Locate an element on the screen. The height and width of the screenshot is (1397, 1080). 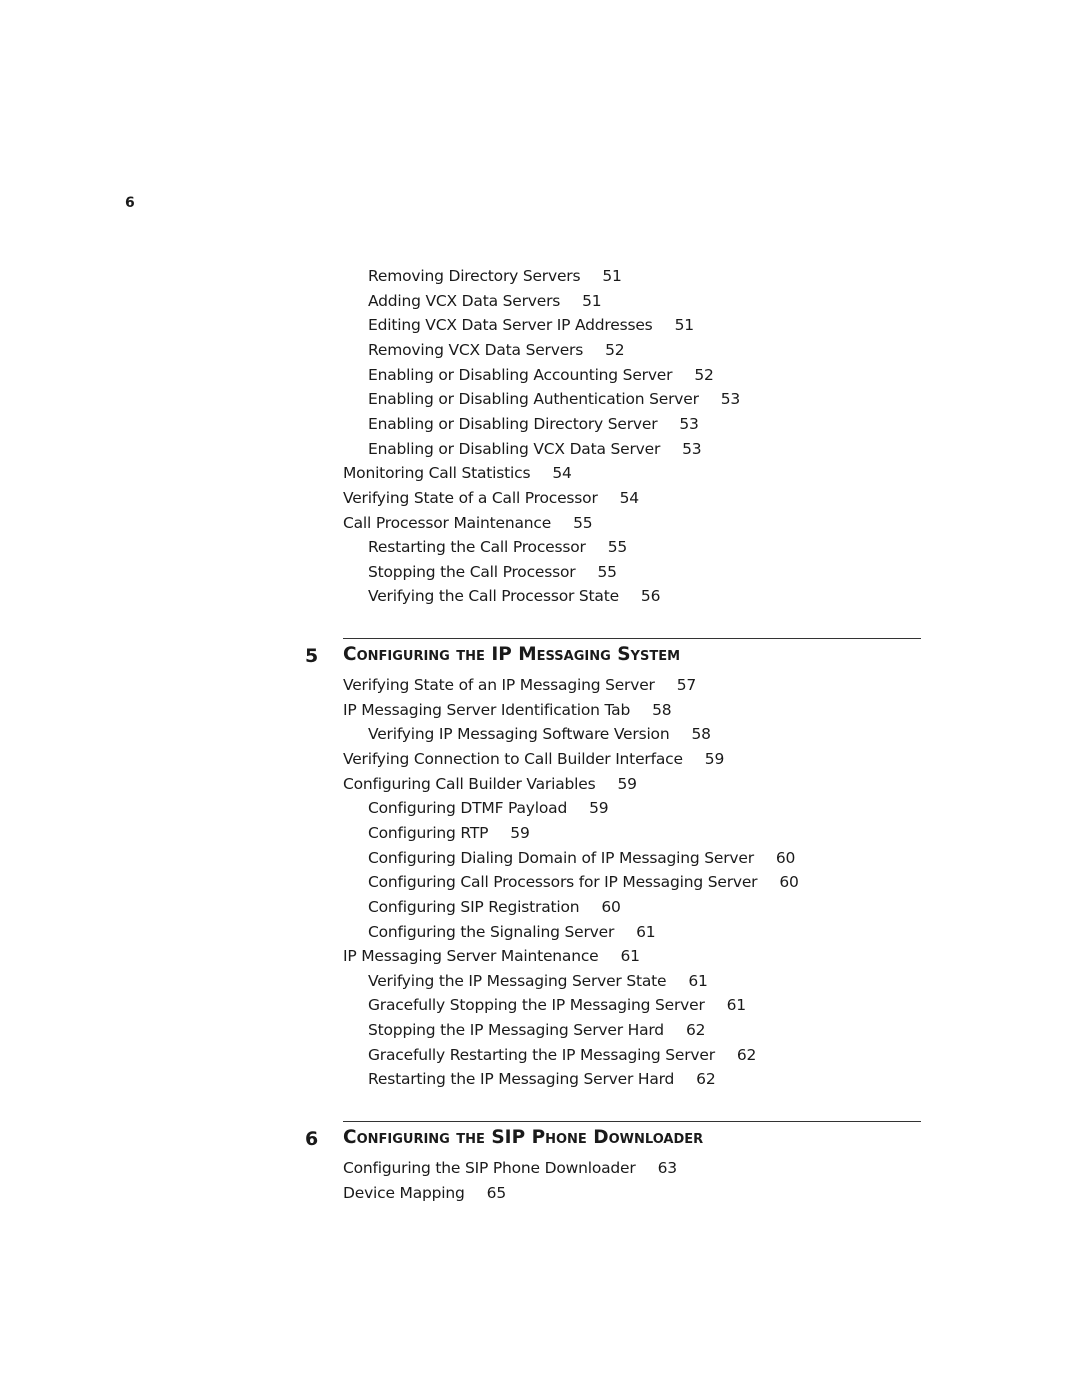
toc-entry: Removing Directory Servers 51 is located at coordinates (495, 276).